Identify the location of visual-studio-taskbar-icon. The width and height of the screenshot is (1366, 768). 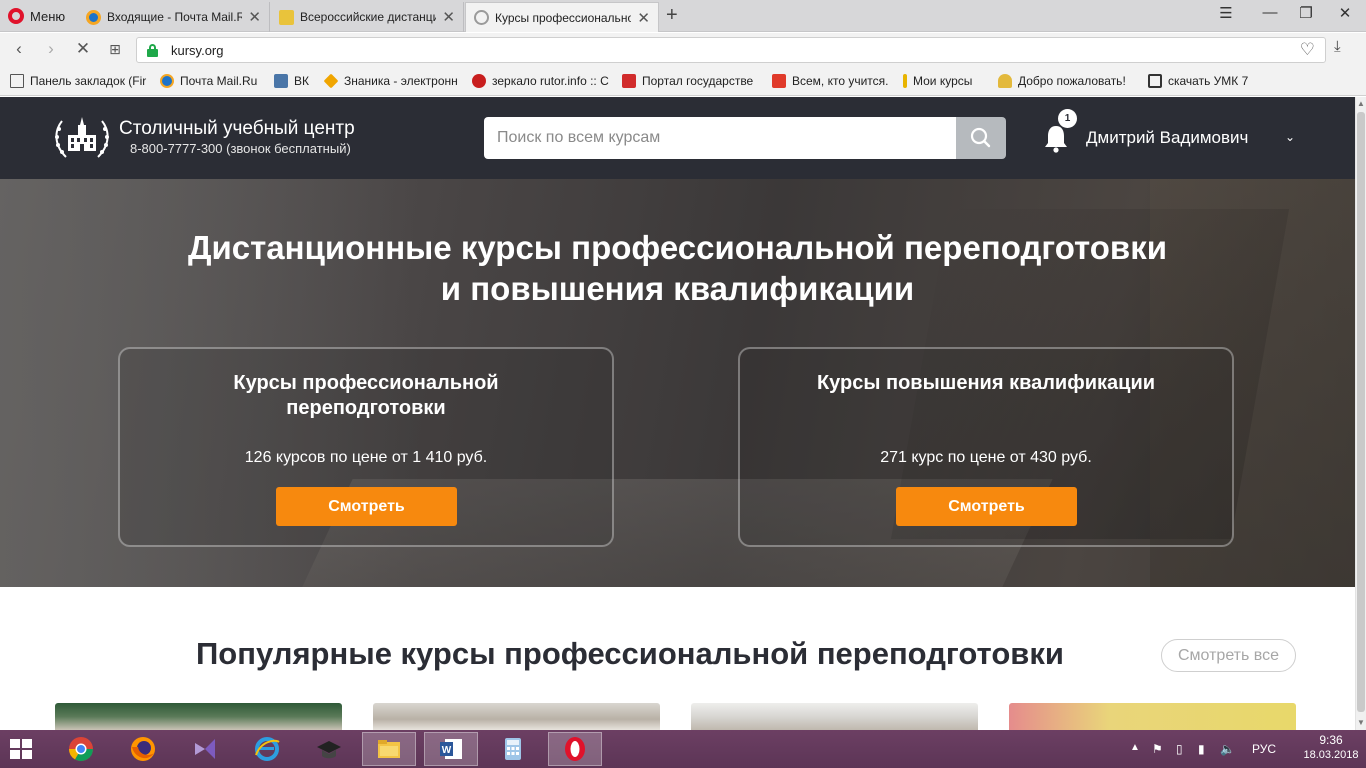
(205, 749).